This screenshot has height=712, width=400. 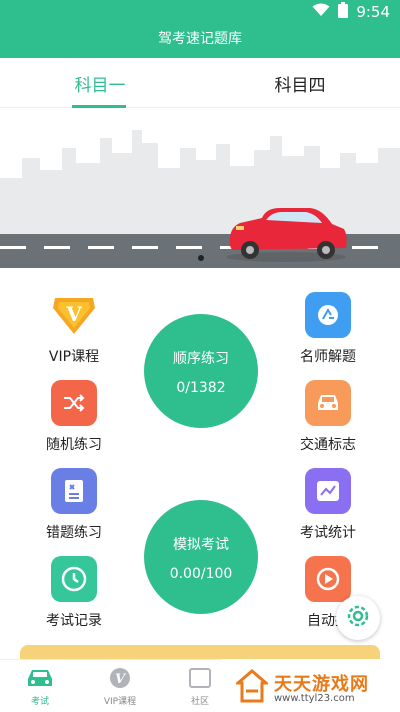 What do you see at coordinates (343, 12) in the screenshot?
I see `battery-icon` at bounding box center [343, 12].